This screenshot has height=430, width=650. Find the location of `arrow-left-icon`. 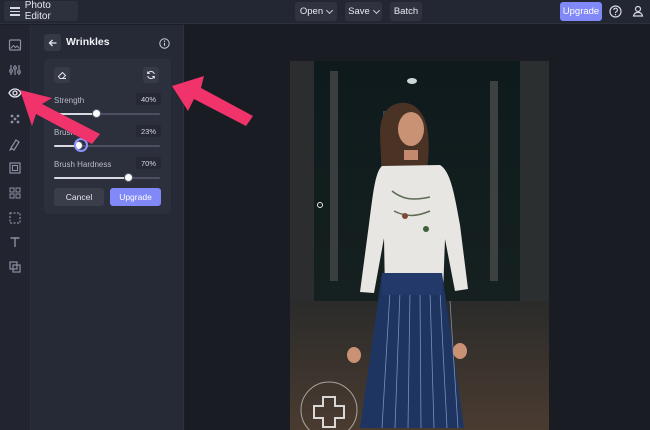

arrow-left-icon is located at coordinates (52, 42).